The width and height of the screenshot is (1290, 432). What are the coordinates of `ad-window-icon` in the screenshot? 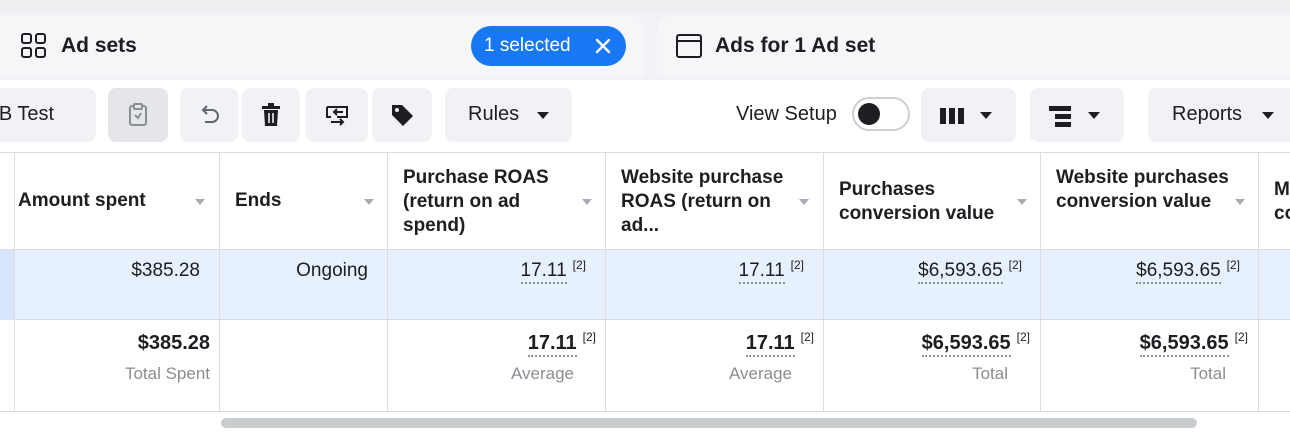 It's located at (689, 46).